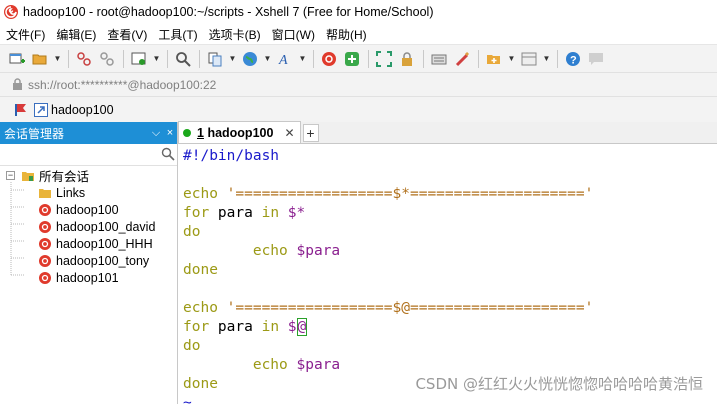 The height and width of the screenshot is (404, 717). I want to click on svg-text: A, so click(283, 60).